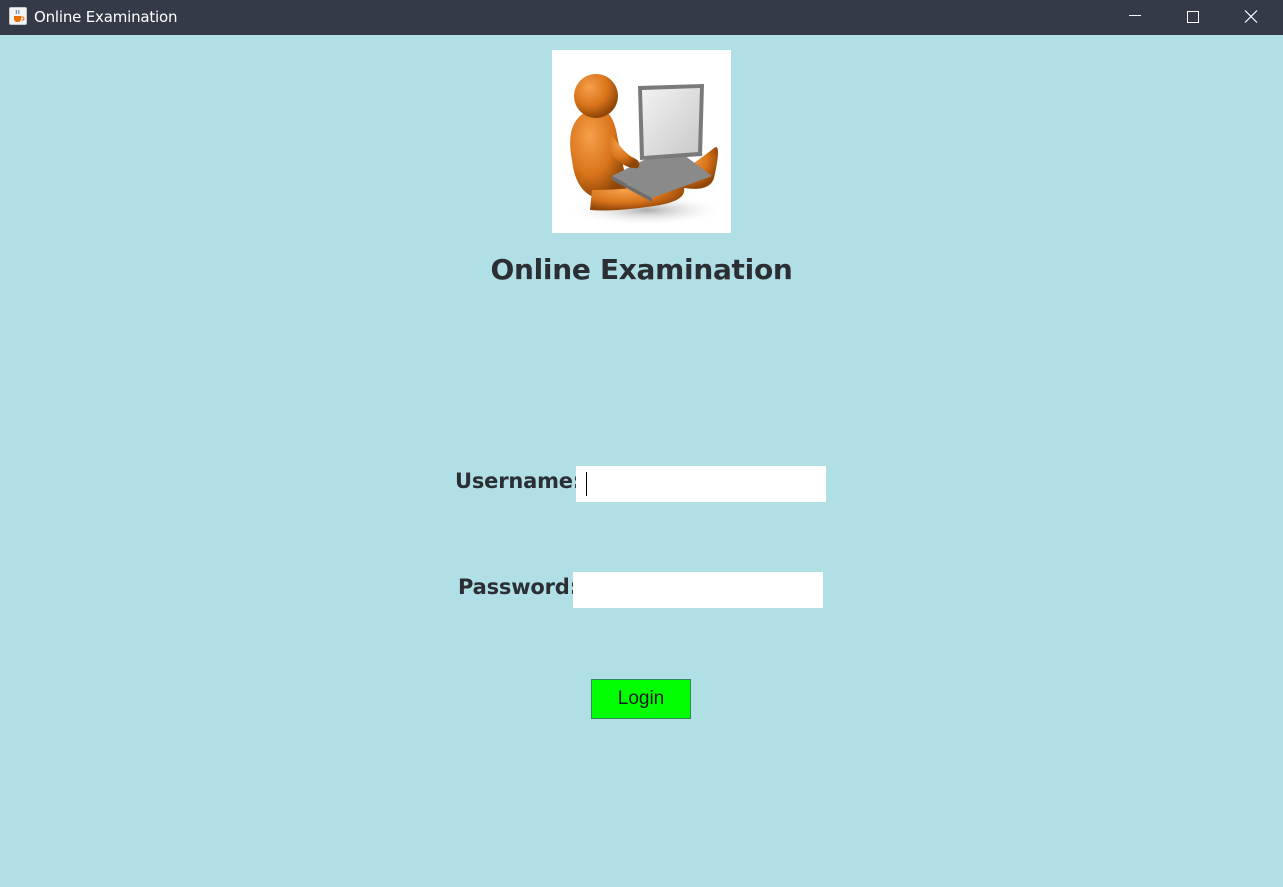 The image size is (1283, 887). What do you see at coordinates (106, 17) in the screenshot?
I see `window-title: Online Examination` at bounding box center [106, 17].